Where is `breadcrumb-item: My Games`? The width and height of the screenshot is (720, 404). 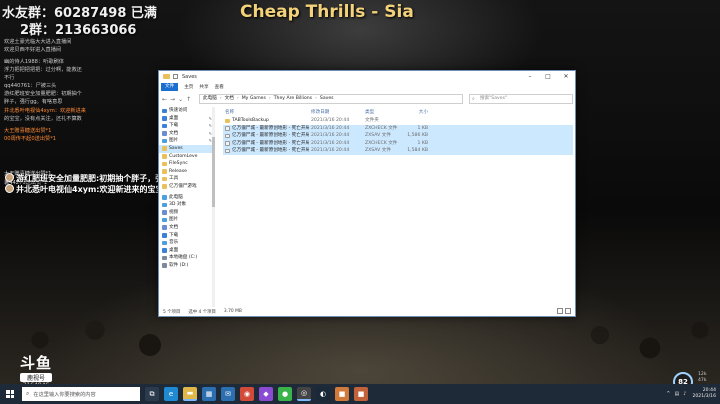
breadcrumb-item: My Games is located at coordinates (254, 99).